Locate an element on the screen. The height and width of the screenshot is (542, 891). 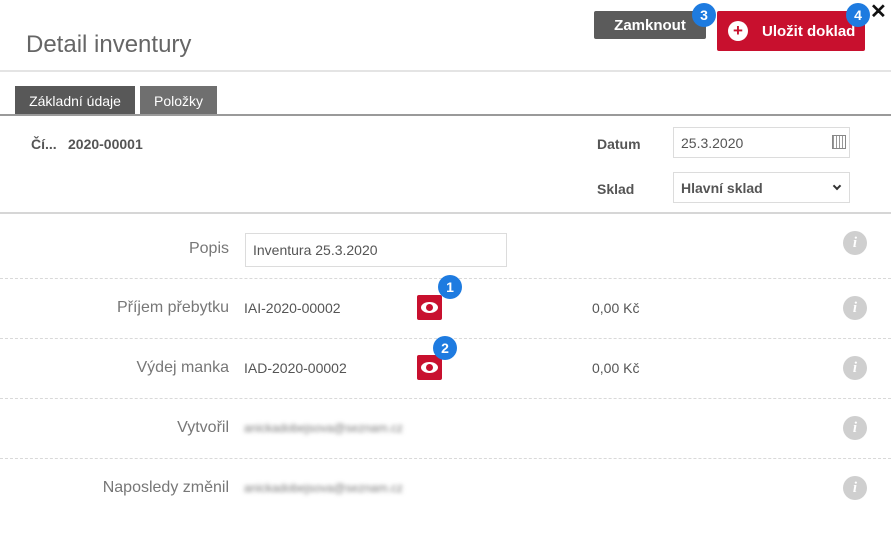
description-label: Popis is located at coordinates (208, 248).